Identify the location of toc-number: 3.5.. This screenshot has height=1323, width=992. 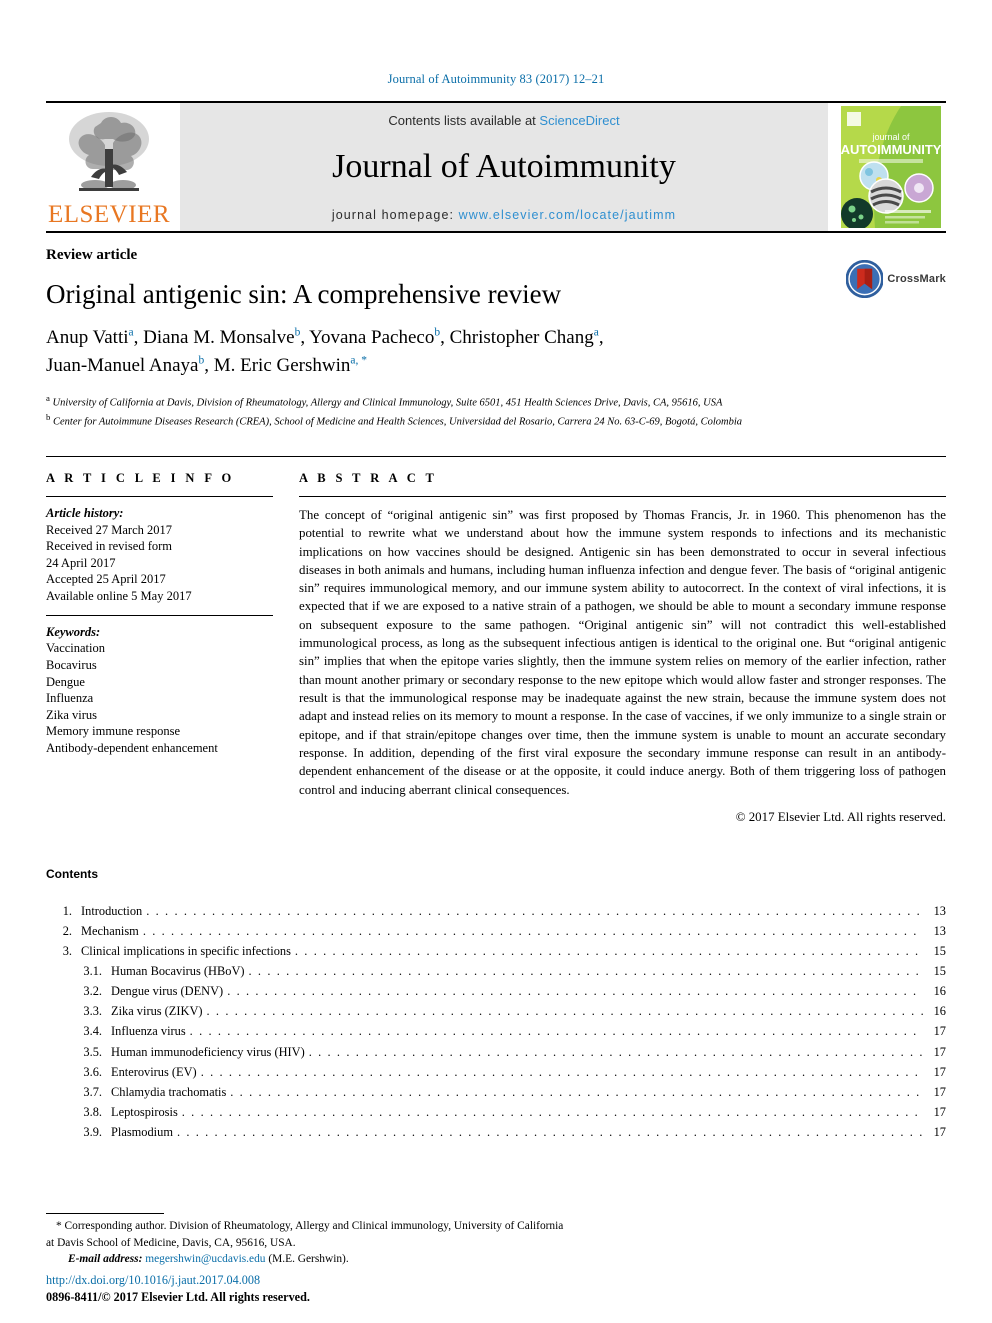
(92, 1051).